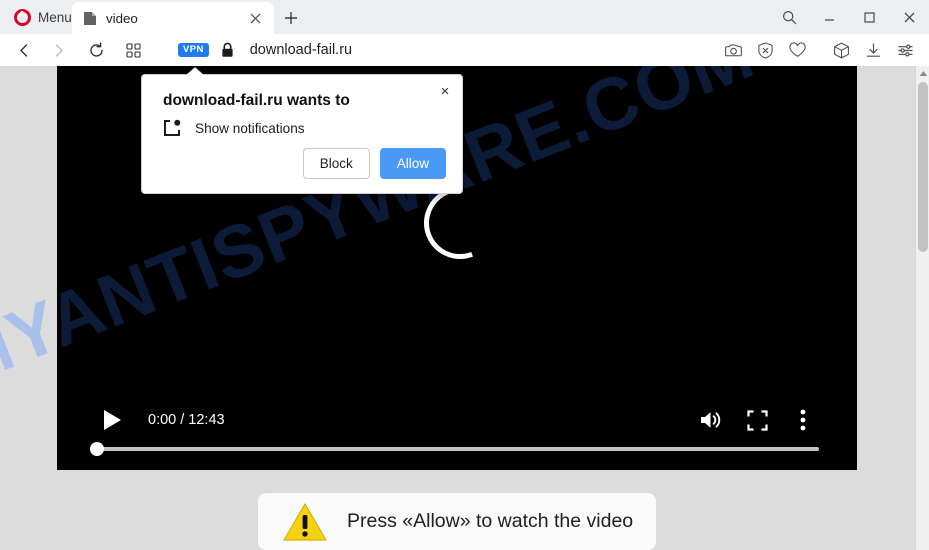 Image resolution: width=929 pixels, height=550 pixels. I want to click on heart-icon, so click(797, 50).